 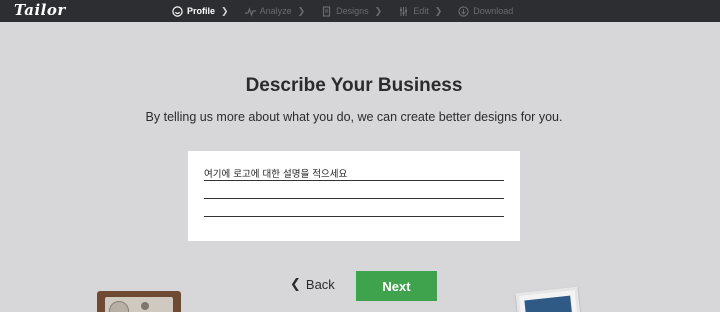 I want to click on back-label: Back, so click(x=320, y=284).